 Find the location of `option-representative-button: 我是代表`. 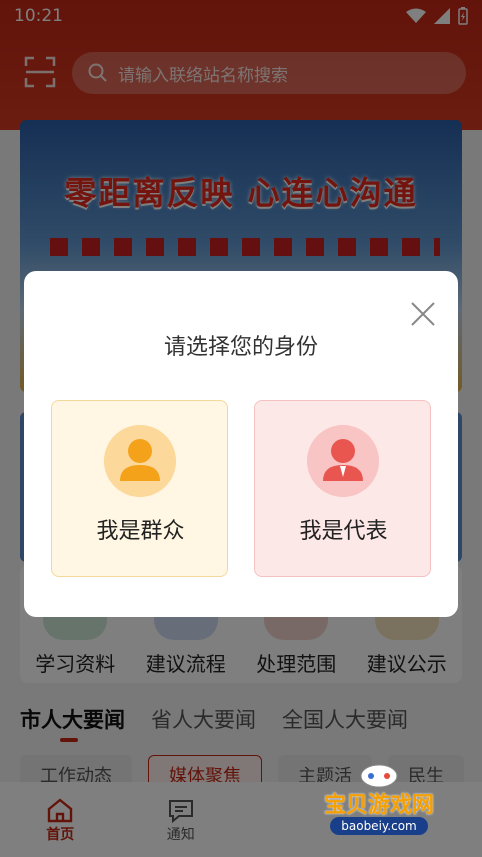

option-representative-button: 我是代表 is located at coordinates (342, 488).